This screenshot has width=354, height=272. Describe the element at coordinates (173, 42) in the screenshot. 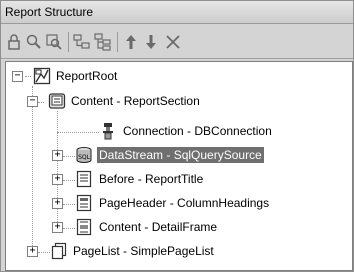

I see `delete-icon` at that location.